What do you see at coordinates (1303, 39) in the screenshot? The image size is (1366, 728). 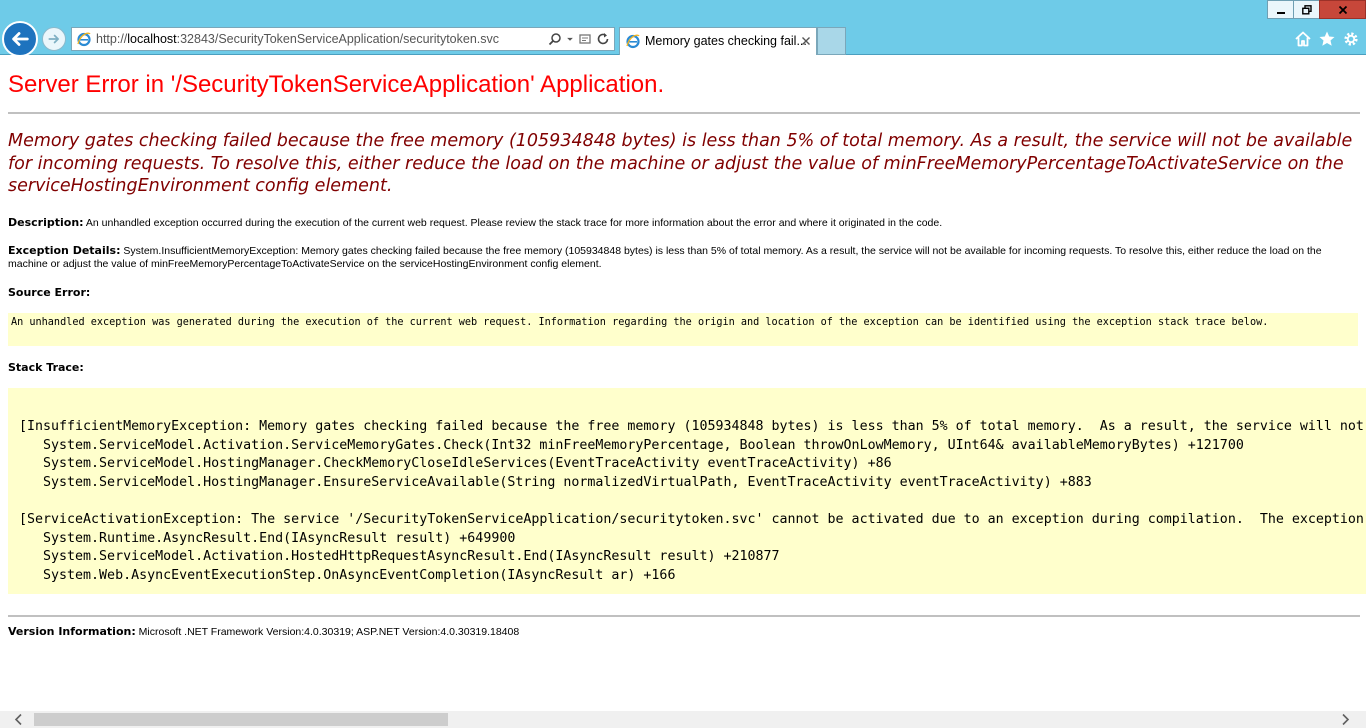 I see `home-icon` at bounding box center [1303, 39].